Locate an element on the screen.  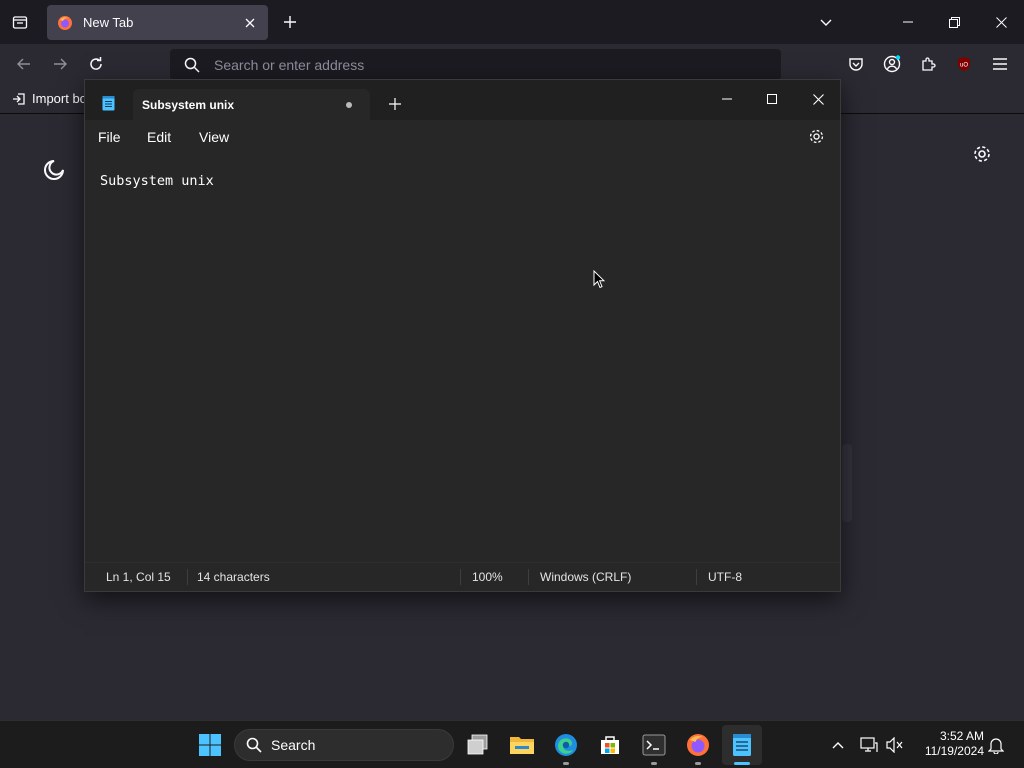
notepad-taskbar-icon is located at coordinates (742, 747).